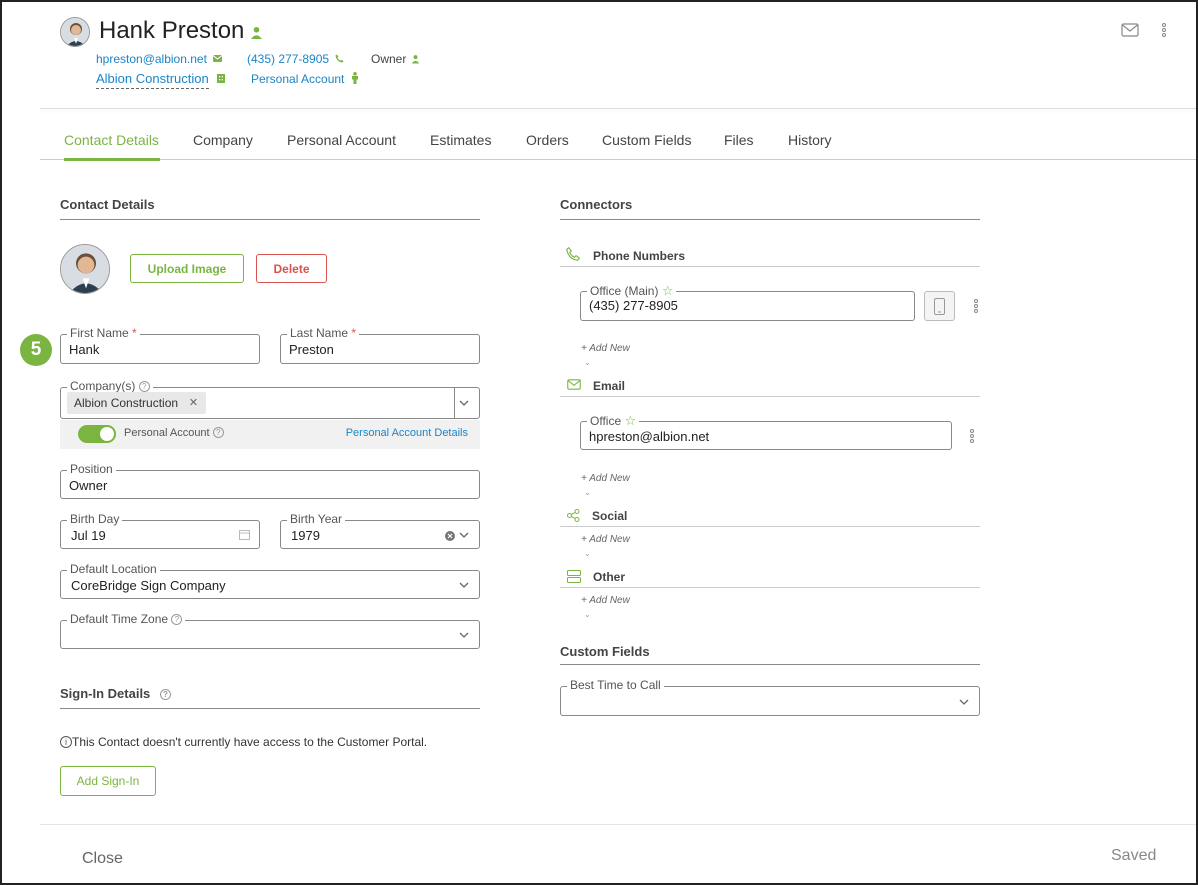 The width and height of the screenshot is (1198, 885). I want to click on office-email-field: Office ☆ hpreston@albion.net, so click(766, 431).